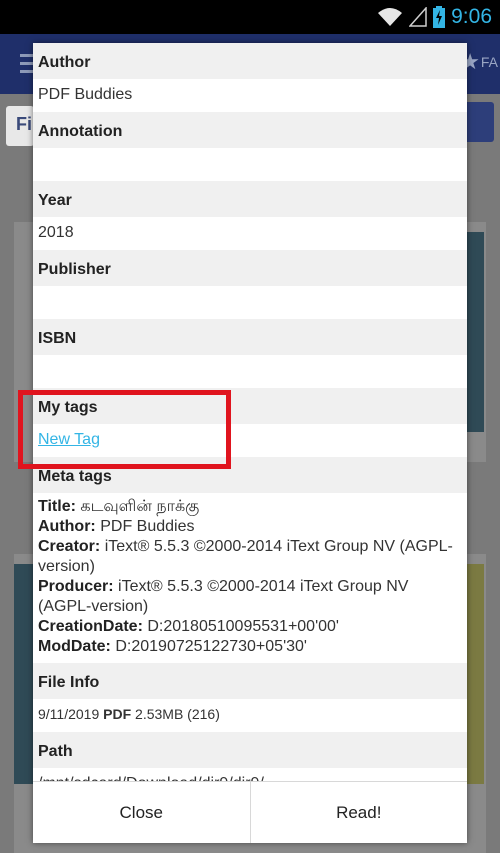 The height and width of the screenshot is (853, 500). Describe the element at coordinates (250, 95) in the screenshot. I see `author-value: PDF Buddies` at that location.